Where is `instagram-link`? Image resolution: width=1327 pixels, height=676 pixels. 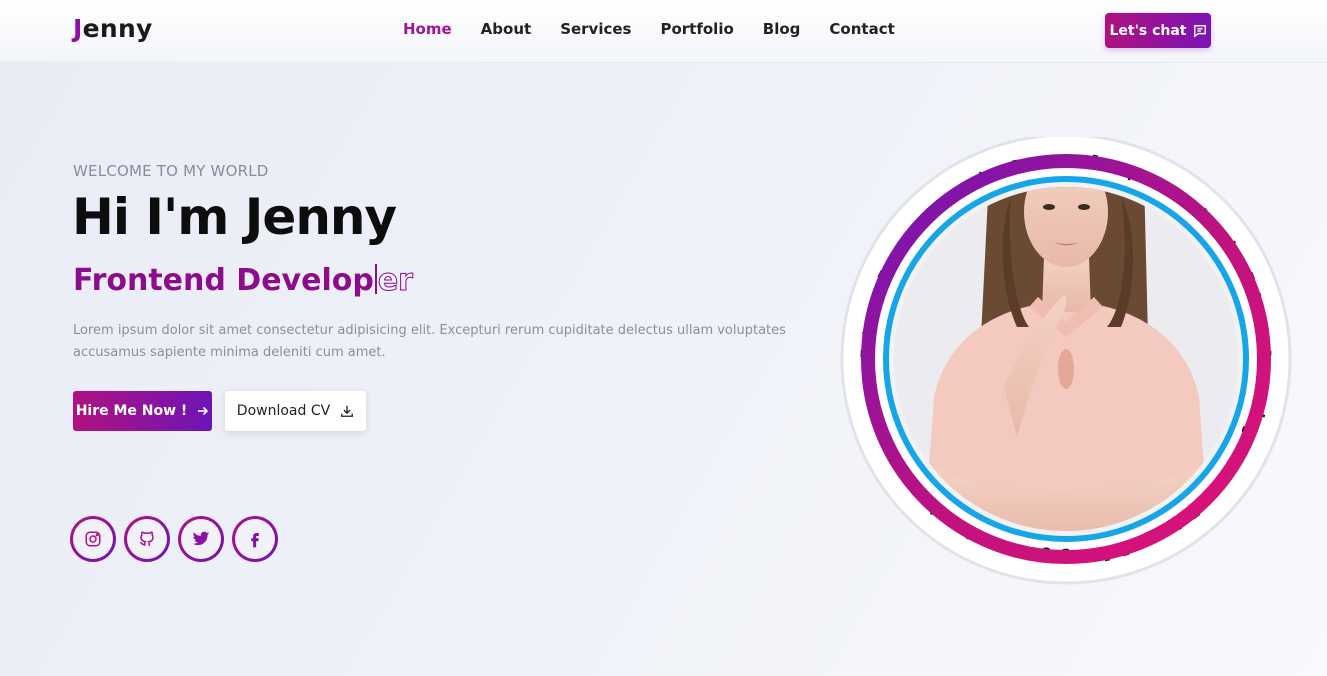 instagram-link is located at coordinates (93, 539).